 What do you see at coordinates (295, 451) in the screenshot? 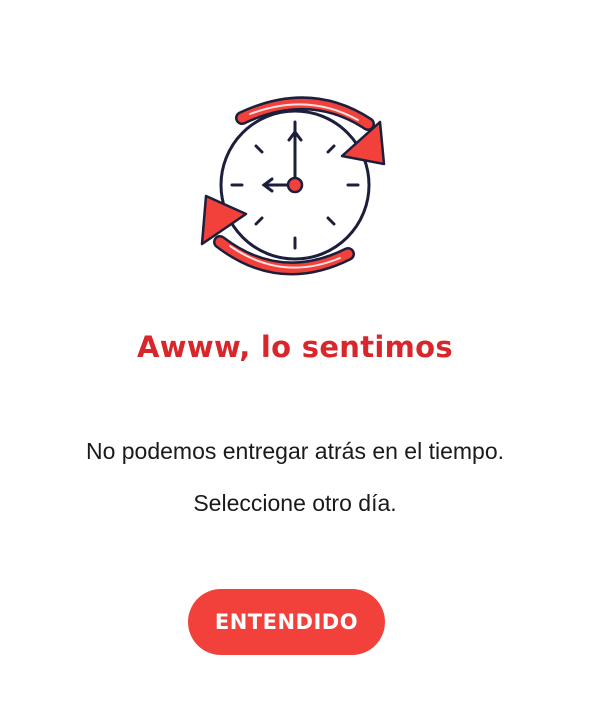
I see `dialog-message-line-1: No podemos entregar atrás en el tiempo.` at bounding box center [295, 451].